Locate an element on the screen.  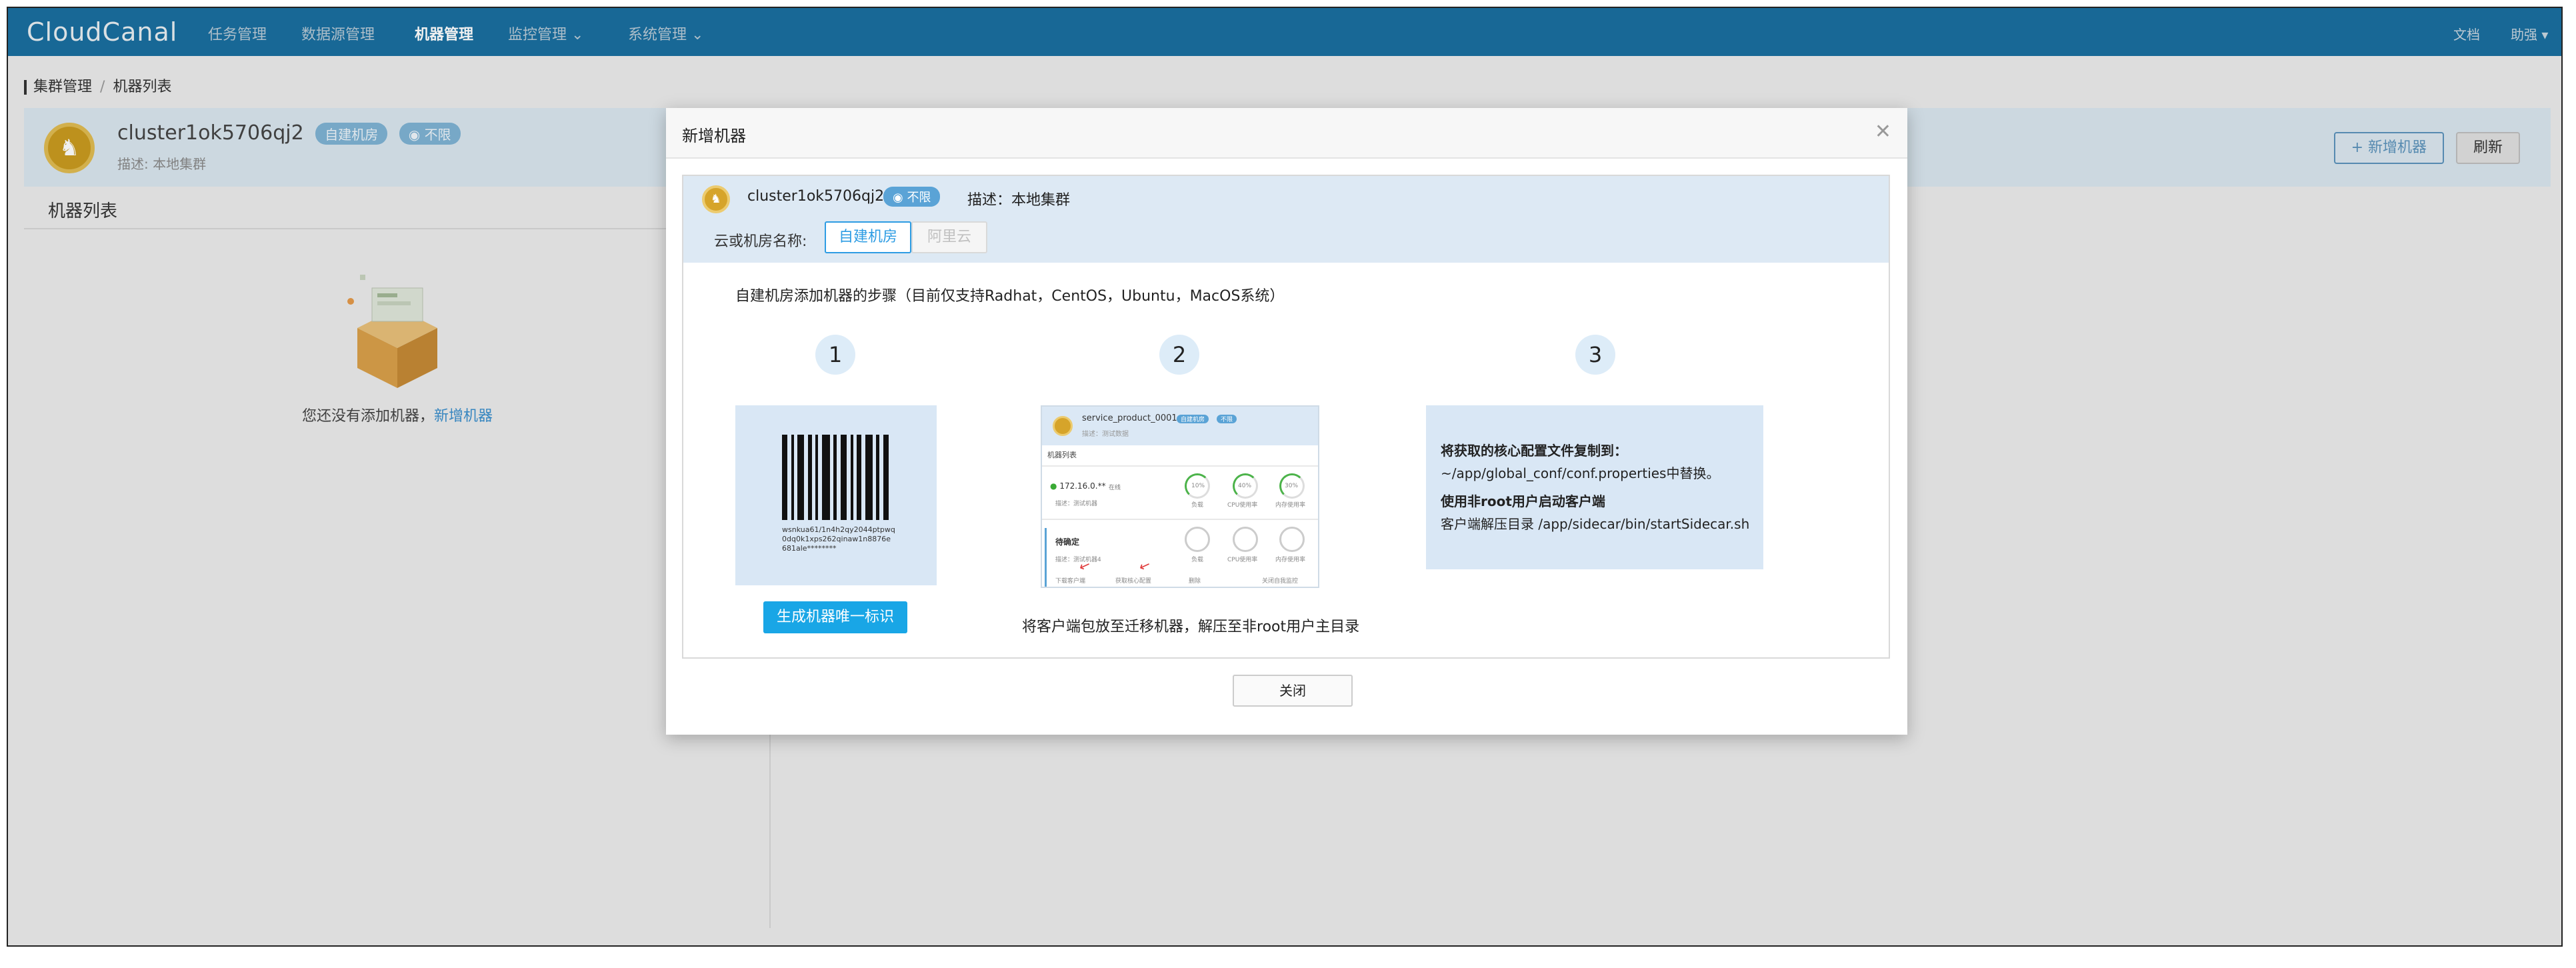
preview-action-delete: 删除 is located at coordinates (1195, 581).